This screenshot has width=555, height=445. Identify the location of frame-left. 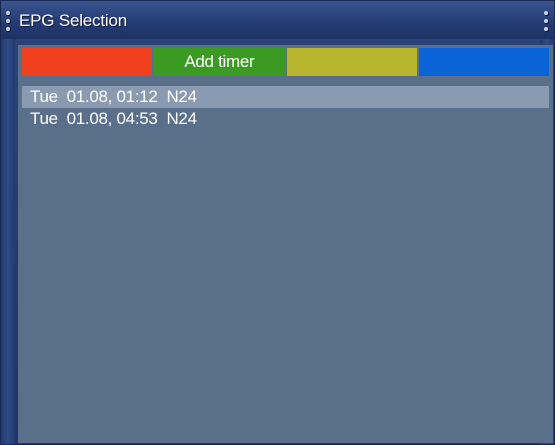
(8, 241).